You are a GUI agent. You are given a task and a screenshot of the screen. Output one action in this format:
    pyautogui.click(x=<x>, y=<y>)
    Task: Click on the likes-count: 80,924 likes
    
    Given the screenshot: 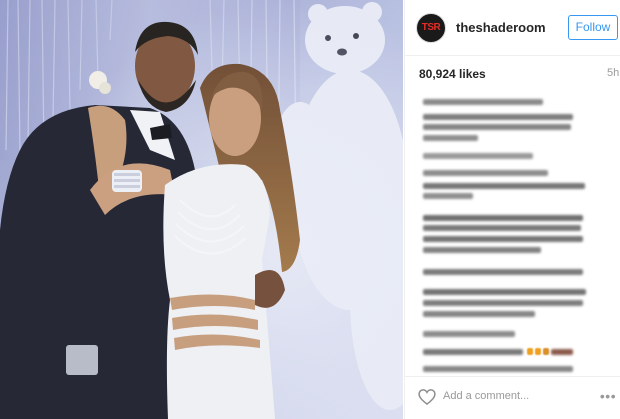 What is the action you would take?
    pyautogui.click(x=452, y=74)
    